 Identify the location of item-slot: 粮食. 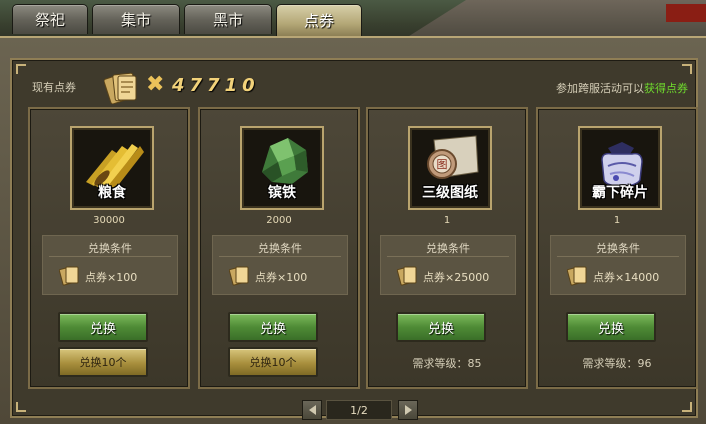
(112, 168).